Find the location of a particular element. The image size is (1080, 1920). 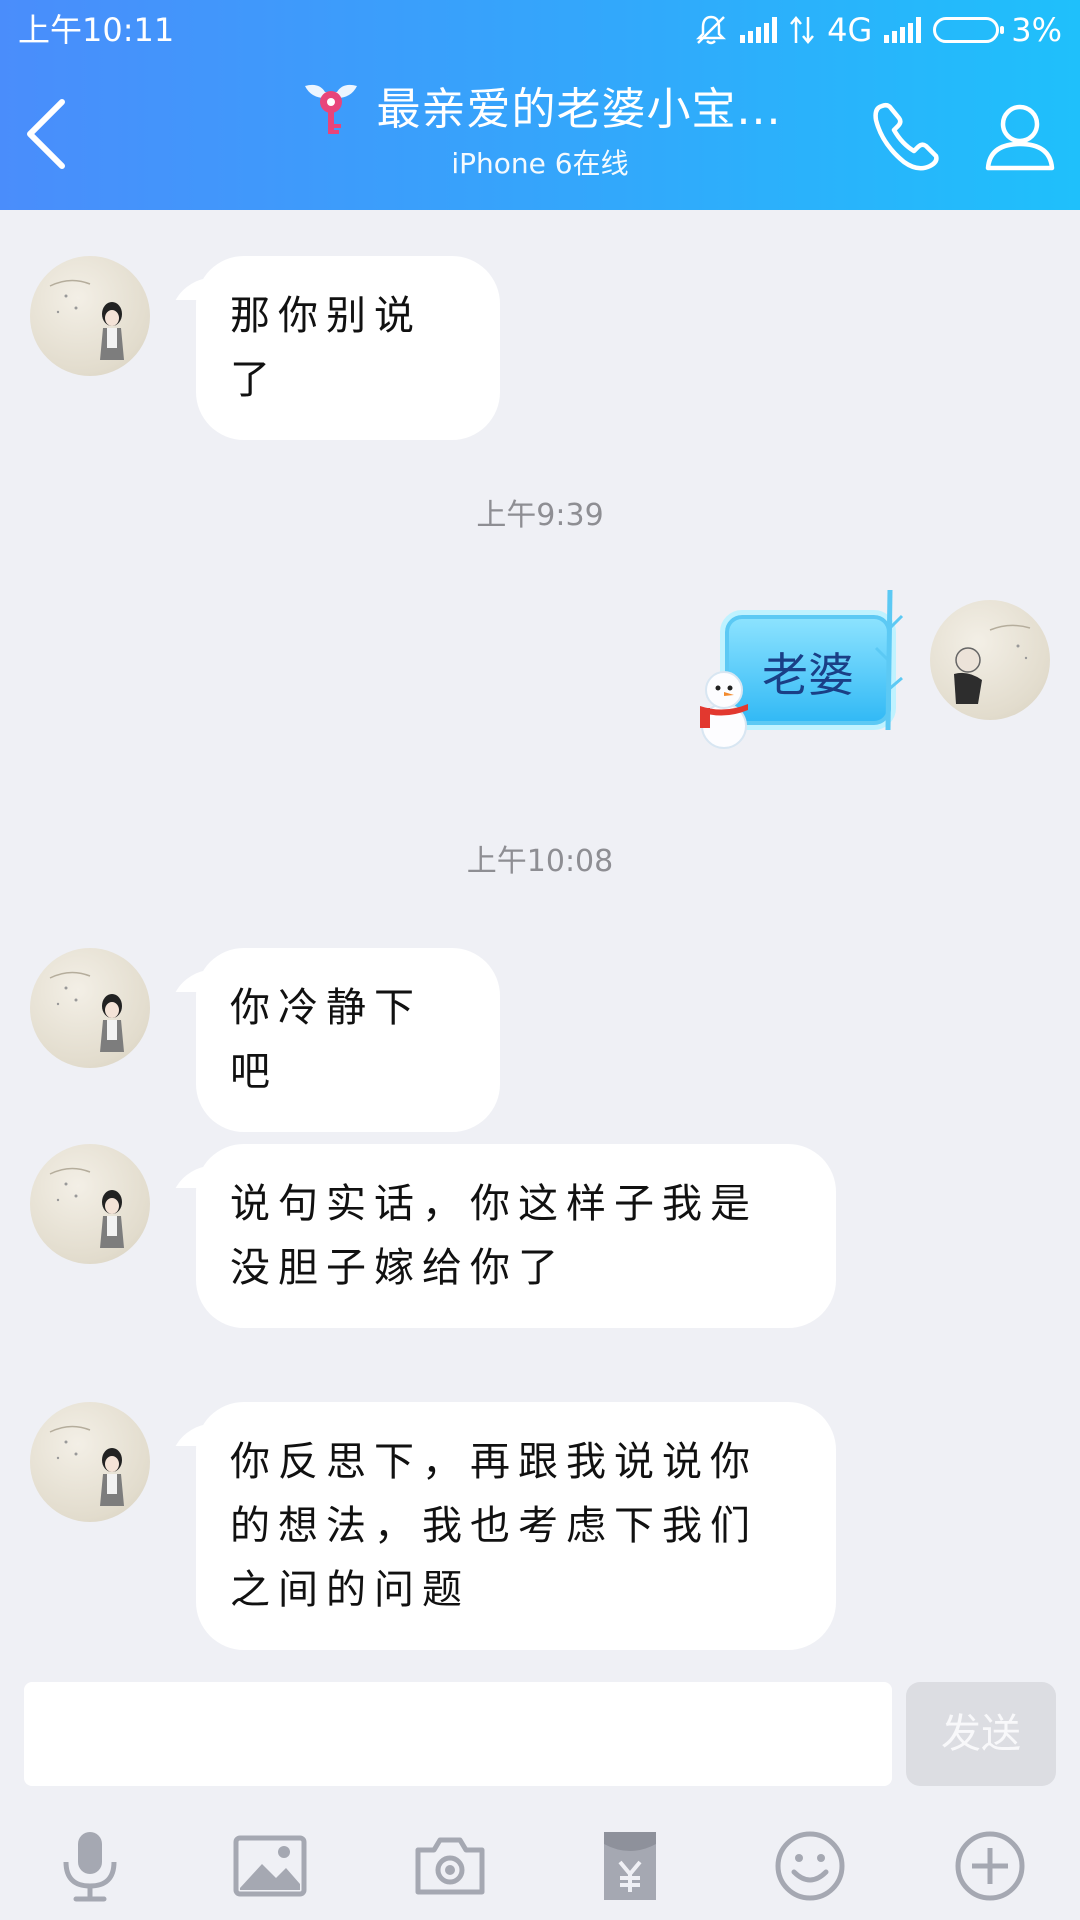

image-icon is located at coordinates (270, 1866).